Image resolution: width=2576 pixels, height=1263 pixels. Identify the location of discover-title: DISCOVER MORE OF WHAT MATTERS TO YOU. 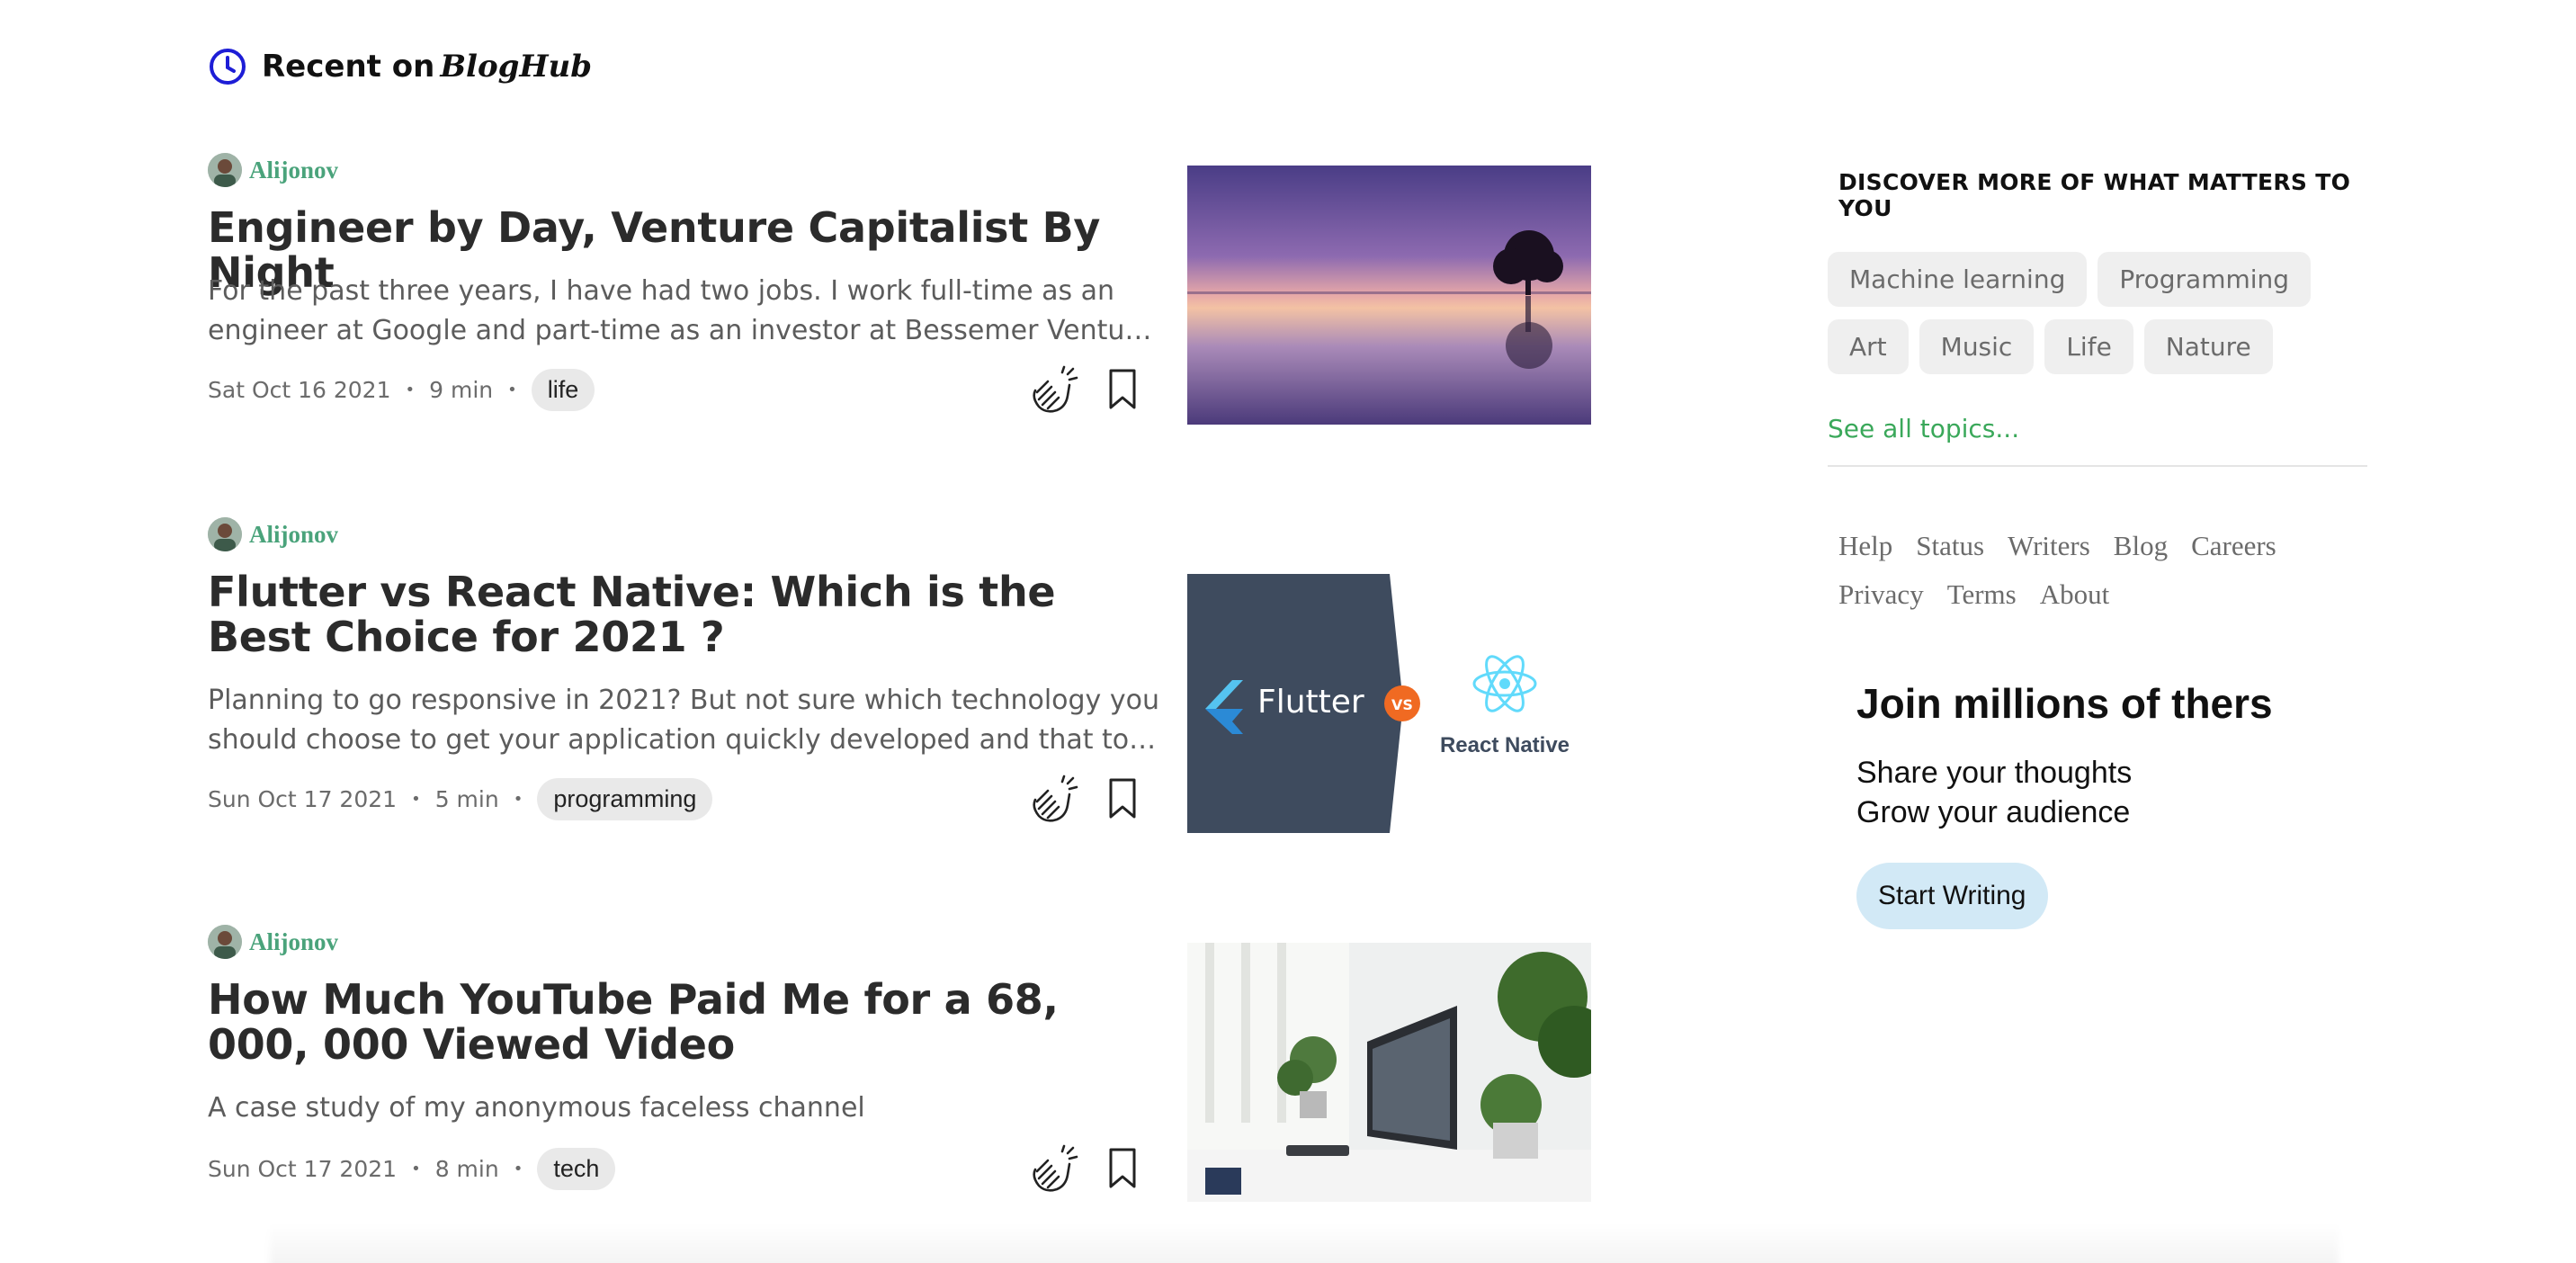
(2094, 195).